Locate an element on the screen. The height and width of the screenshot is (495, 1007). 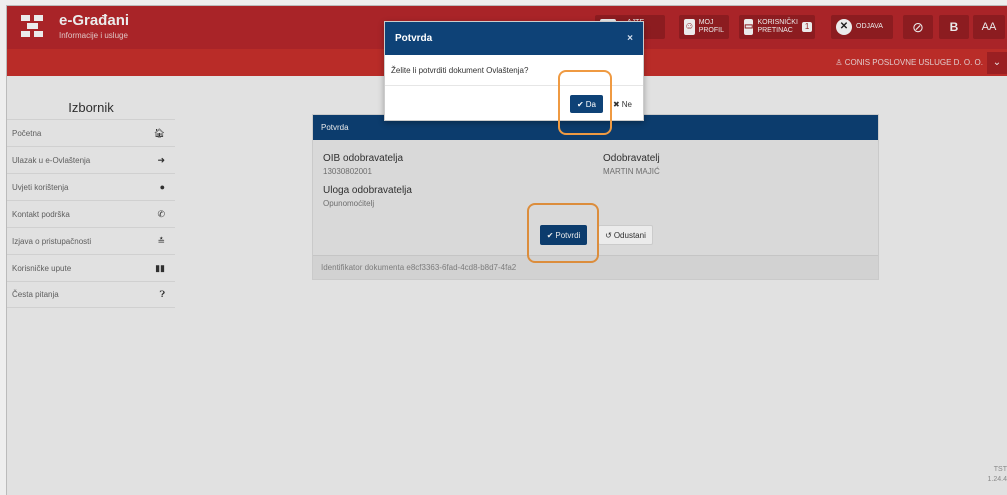
highlight-yes is located at coordinates (585, 102).